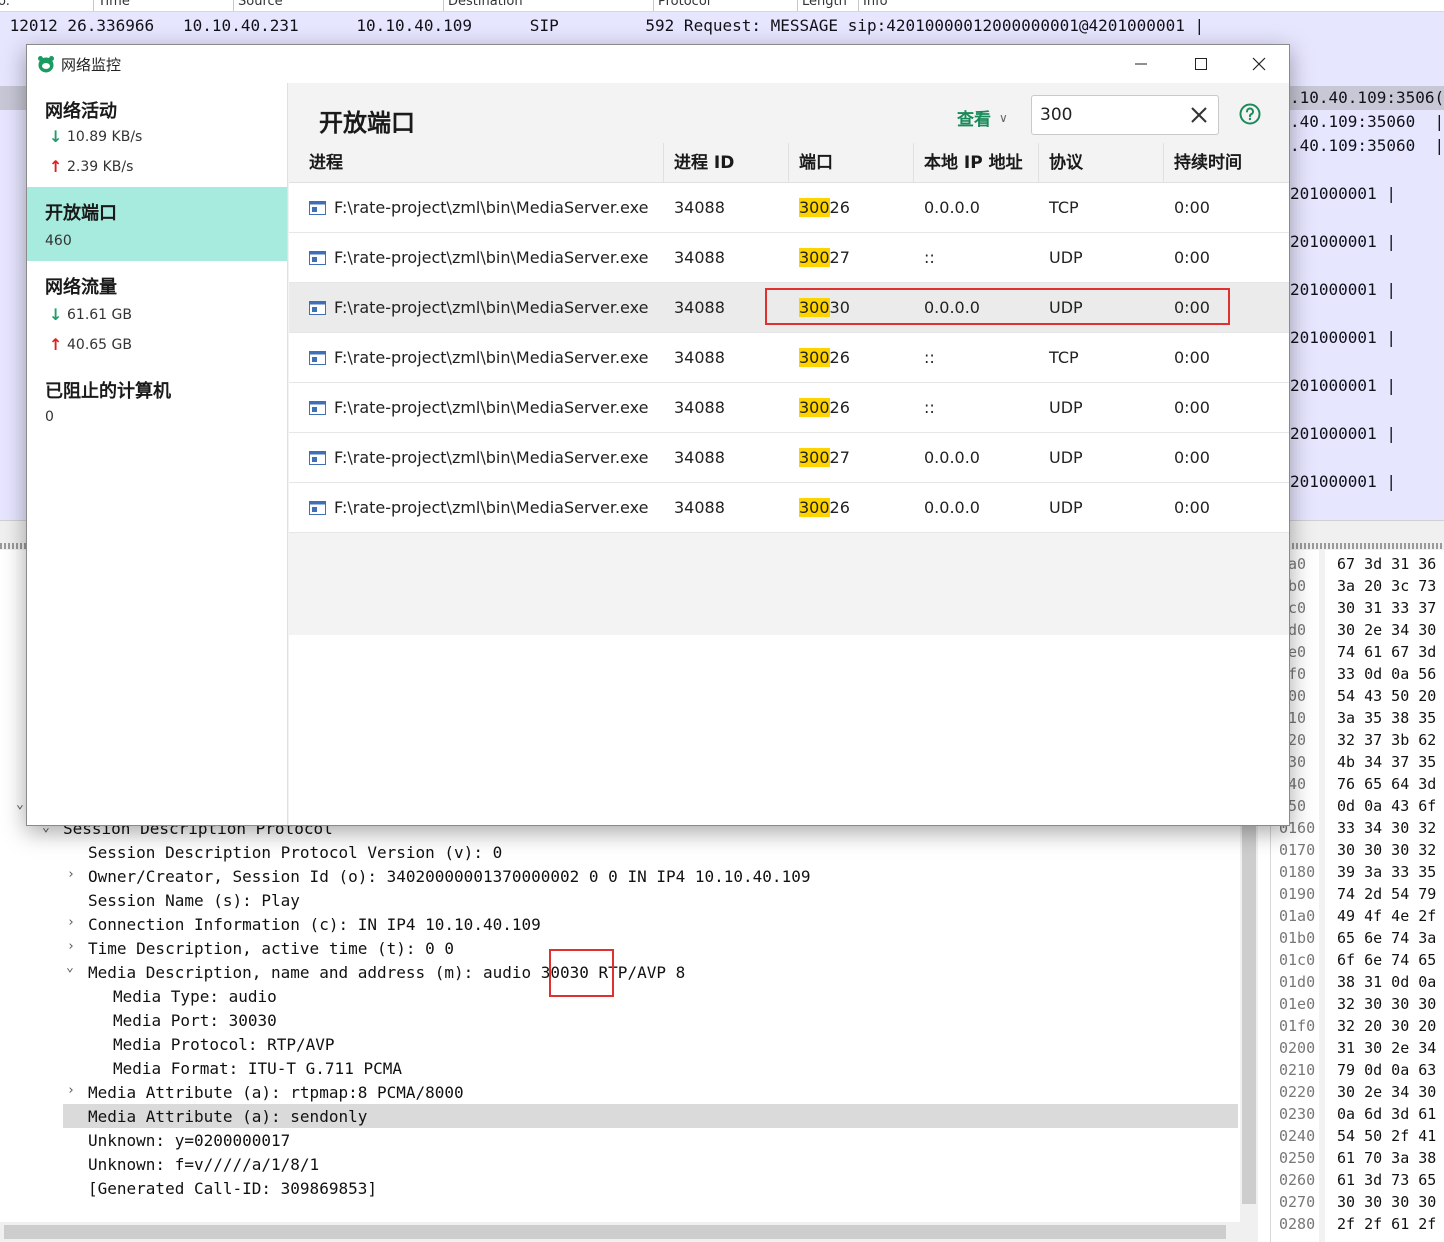 The height and width of the screenshot is (1242, 1444). Describe the element at coordinates (1357, 1092) in the screenshot. I see `hex-row: 0220 30 2e 34 30` at that location.